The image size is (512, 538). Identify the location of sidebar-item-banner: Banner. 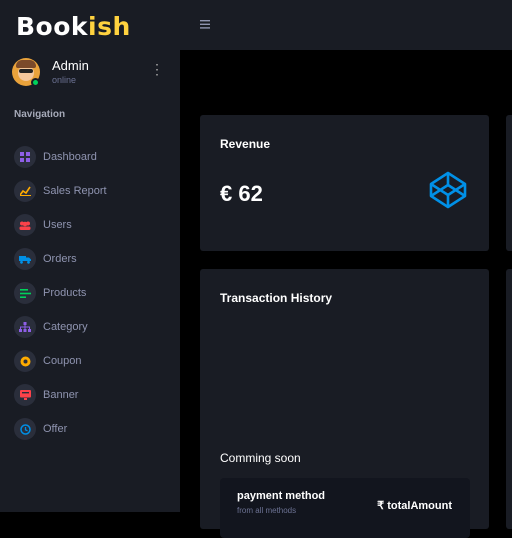
(97, 395).